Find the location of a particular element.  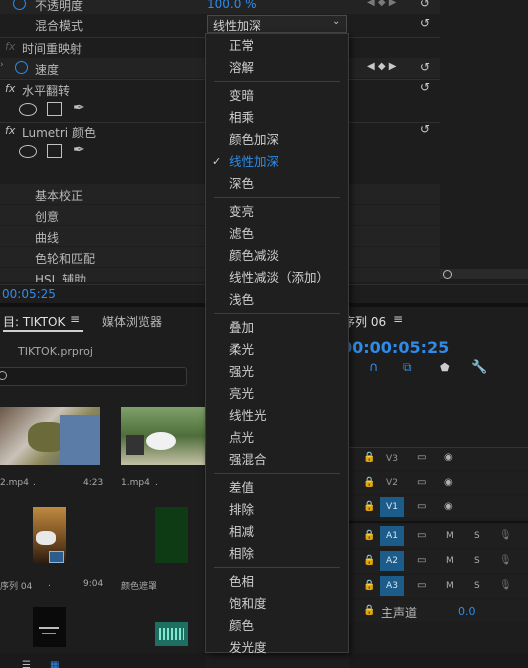

track-target-v2: V2 is located at coordinates (392, 483).